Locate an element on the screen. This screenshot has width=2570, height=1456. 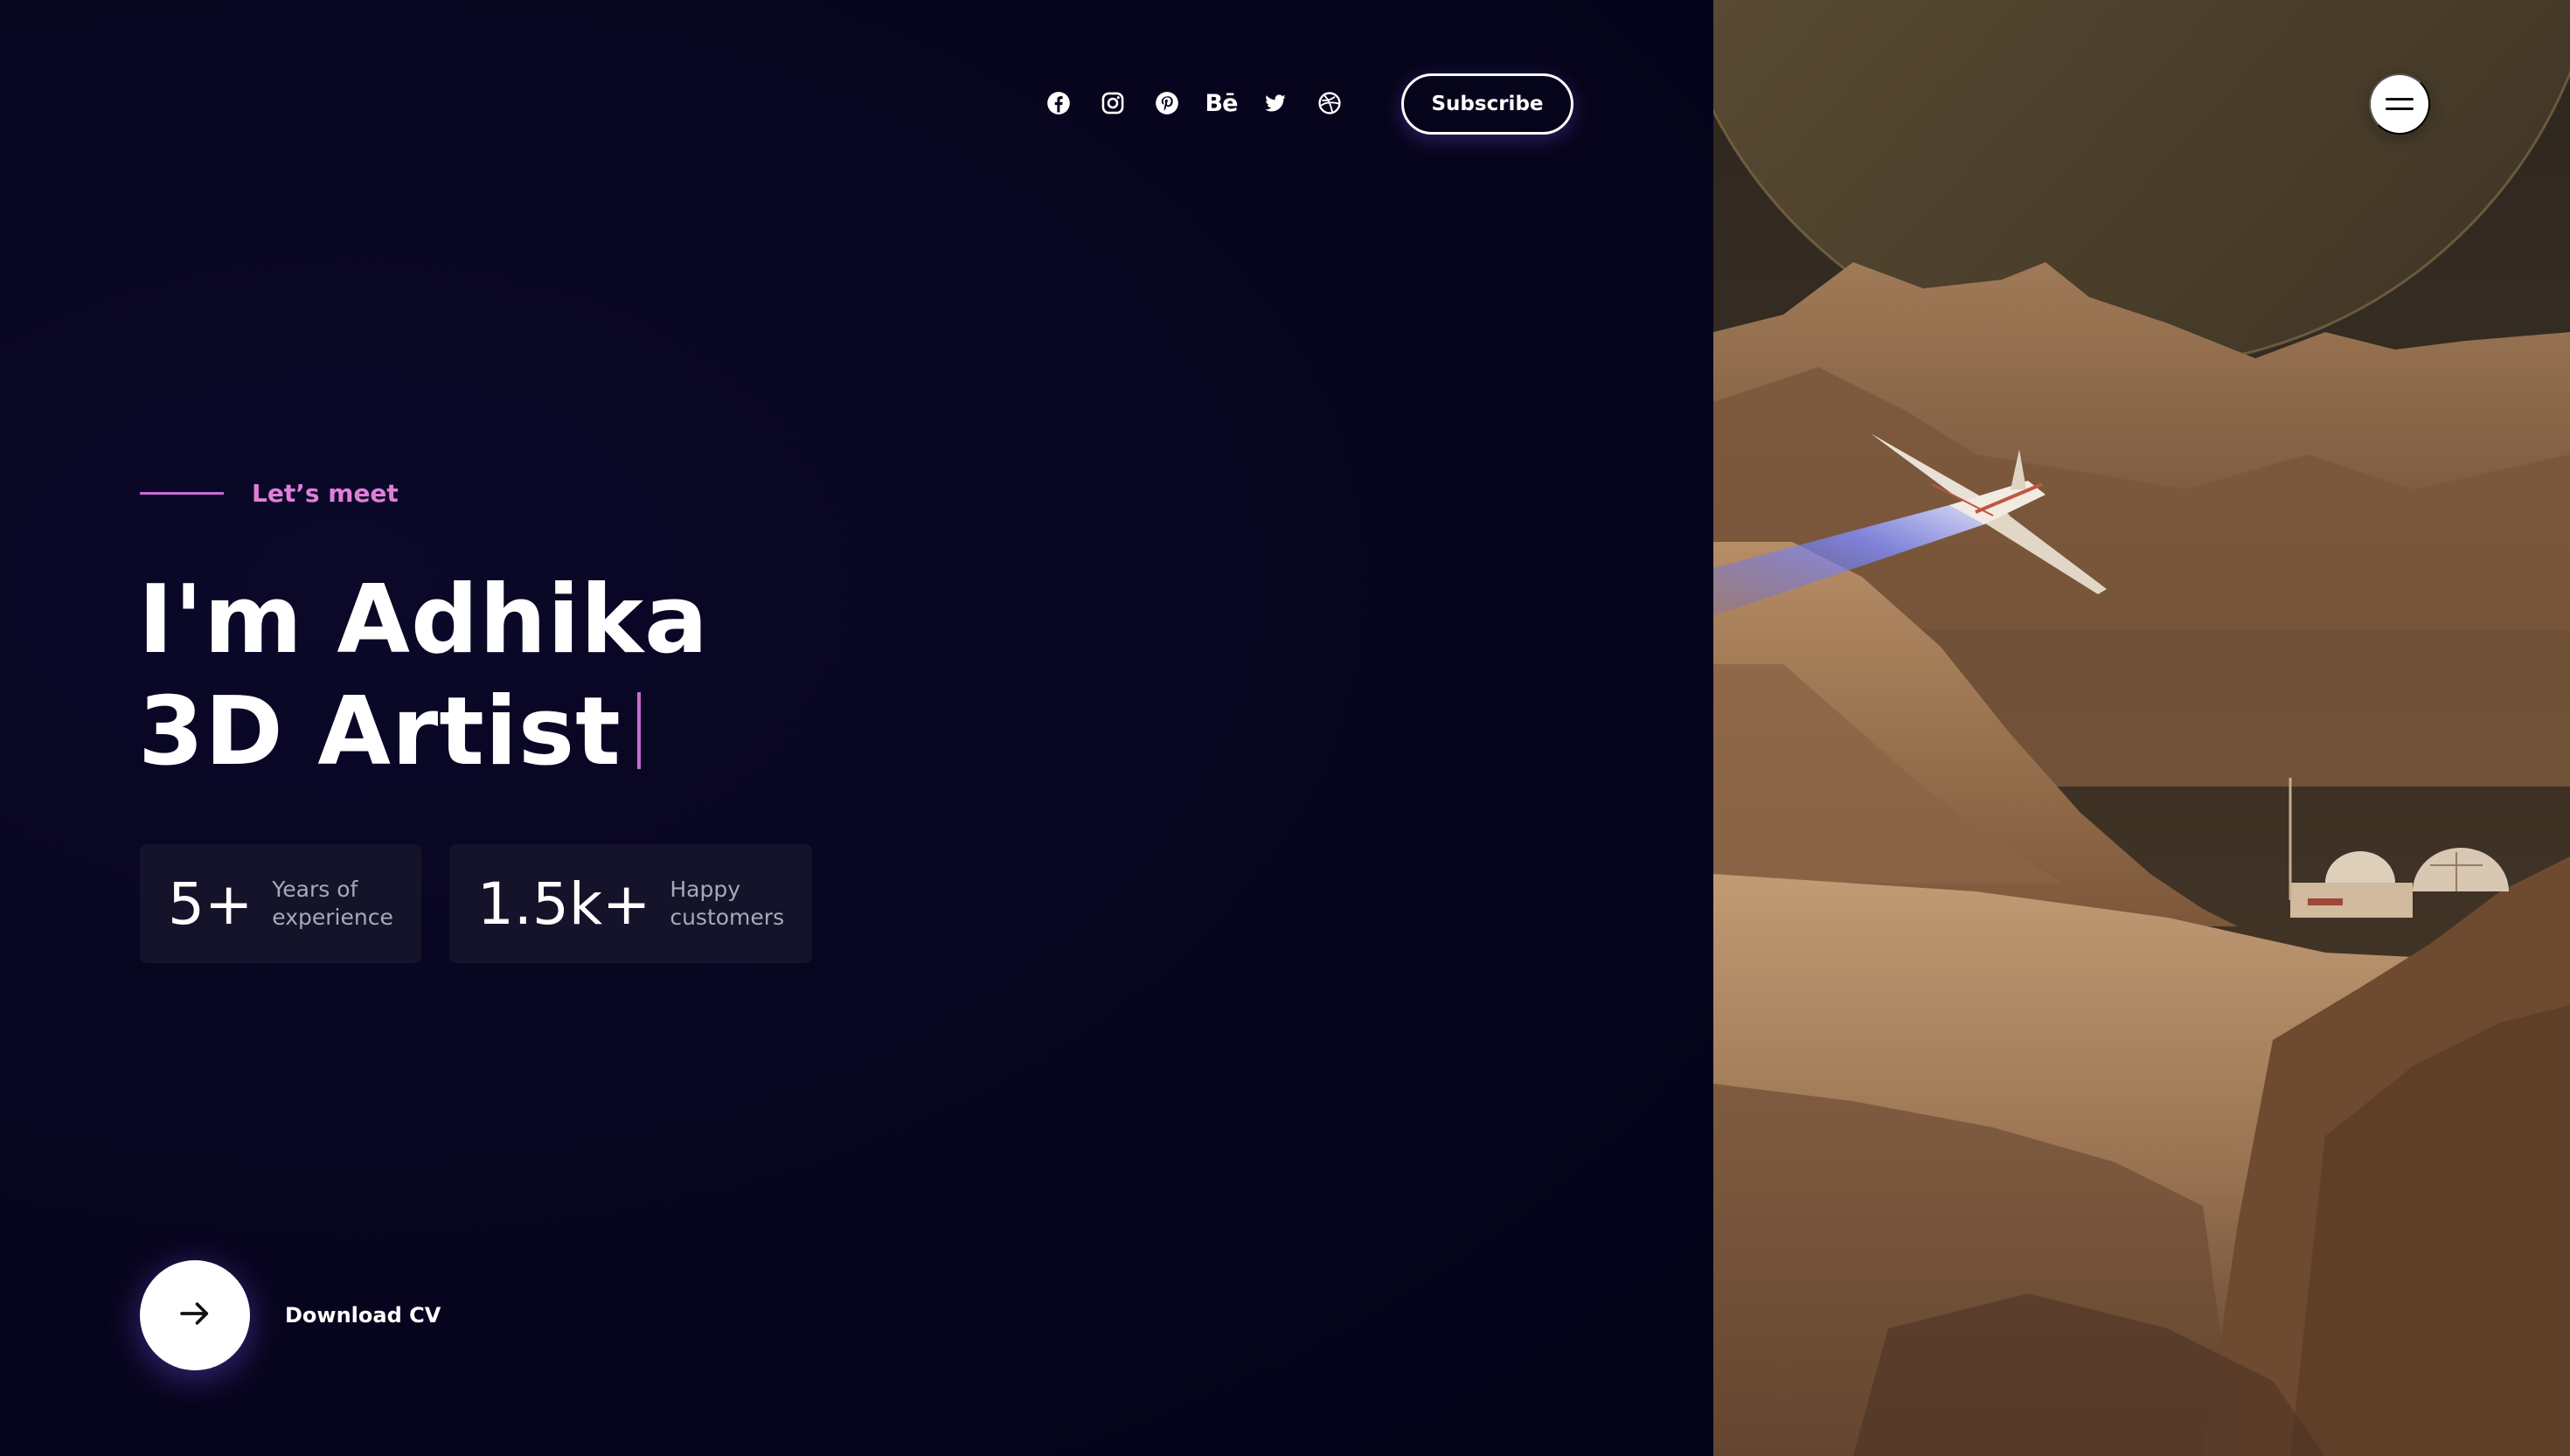
facebook-icon is located at coordinates (1058, 103).